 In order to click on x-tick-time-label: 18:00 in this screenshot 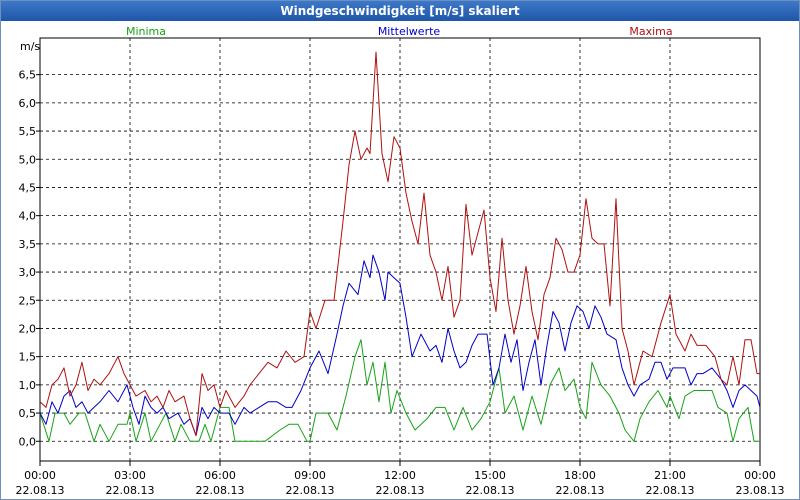, I will do `click(580, 475)`.